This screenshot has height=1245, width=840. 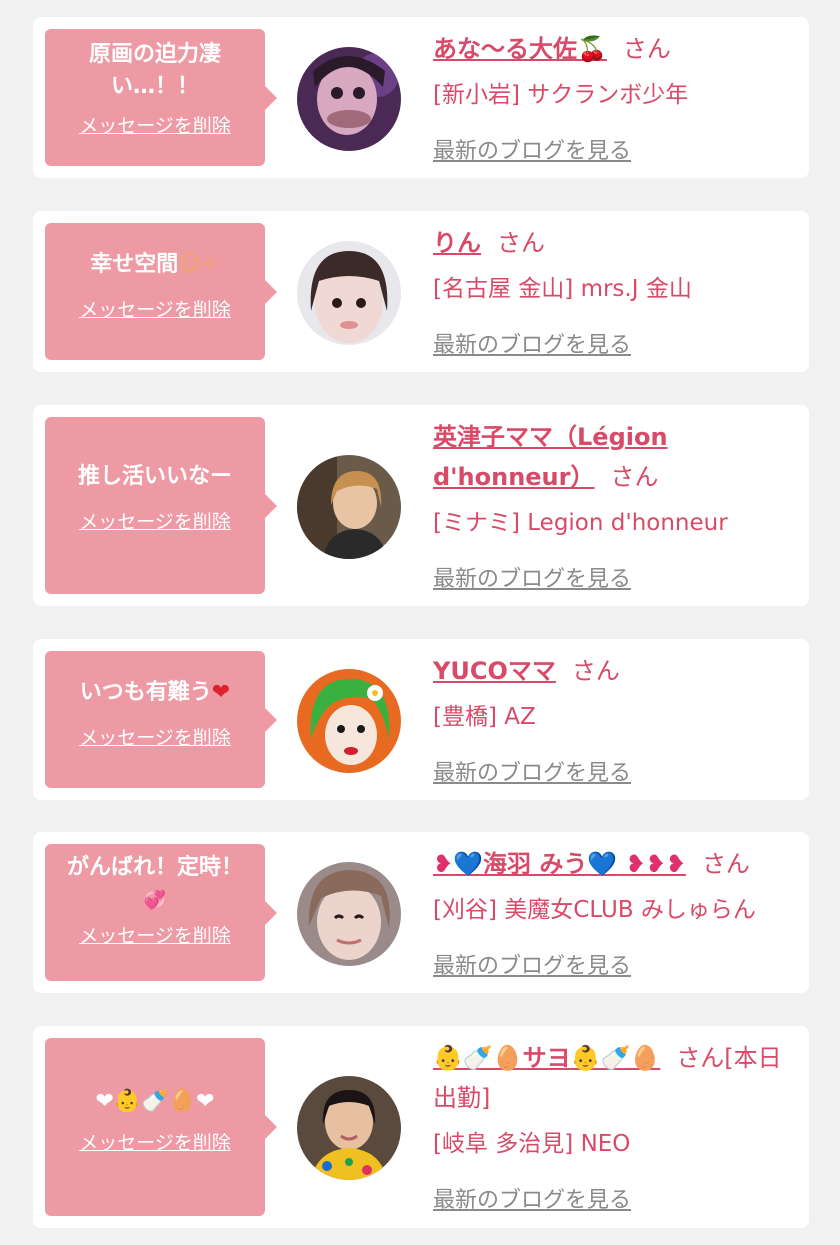 I want to click on name-line: YUCOママ さん, so click(x=614, y=671).